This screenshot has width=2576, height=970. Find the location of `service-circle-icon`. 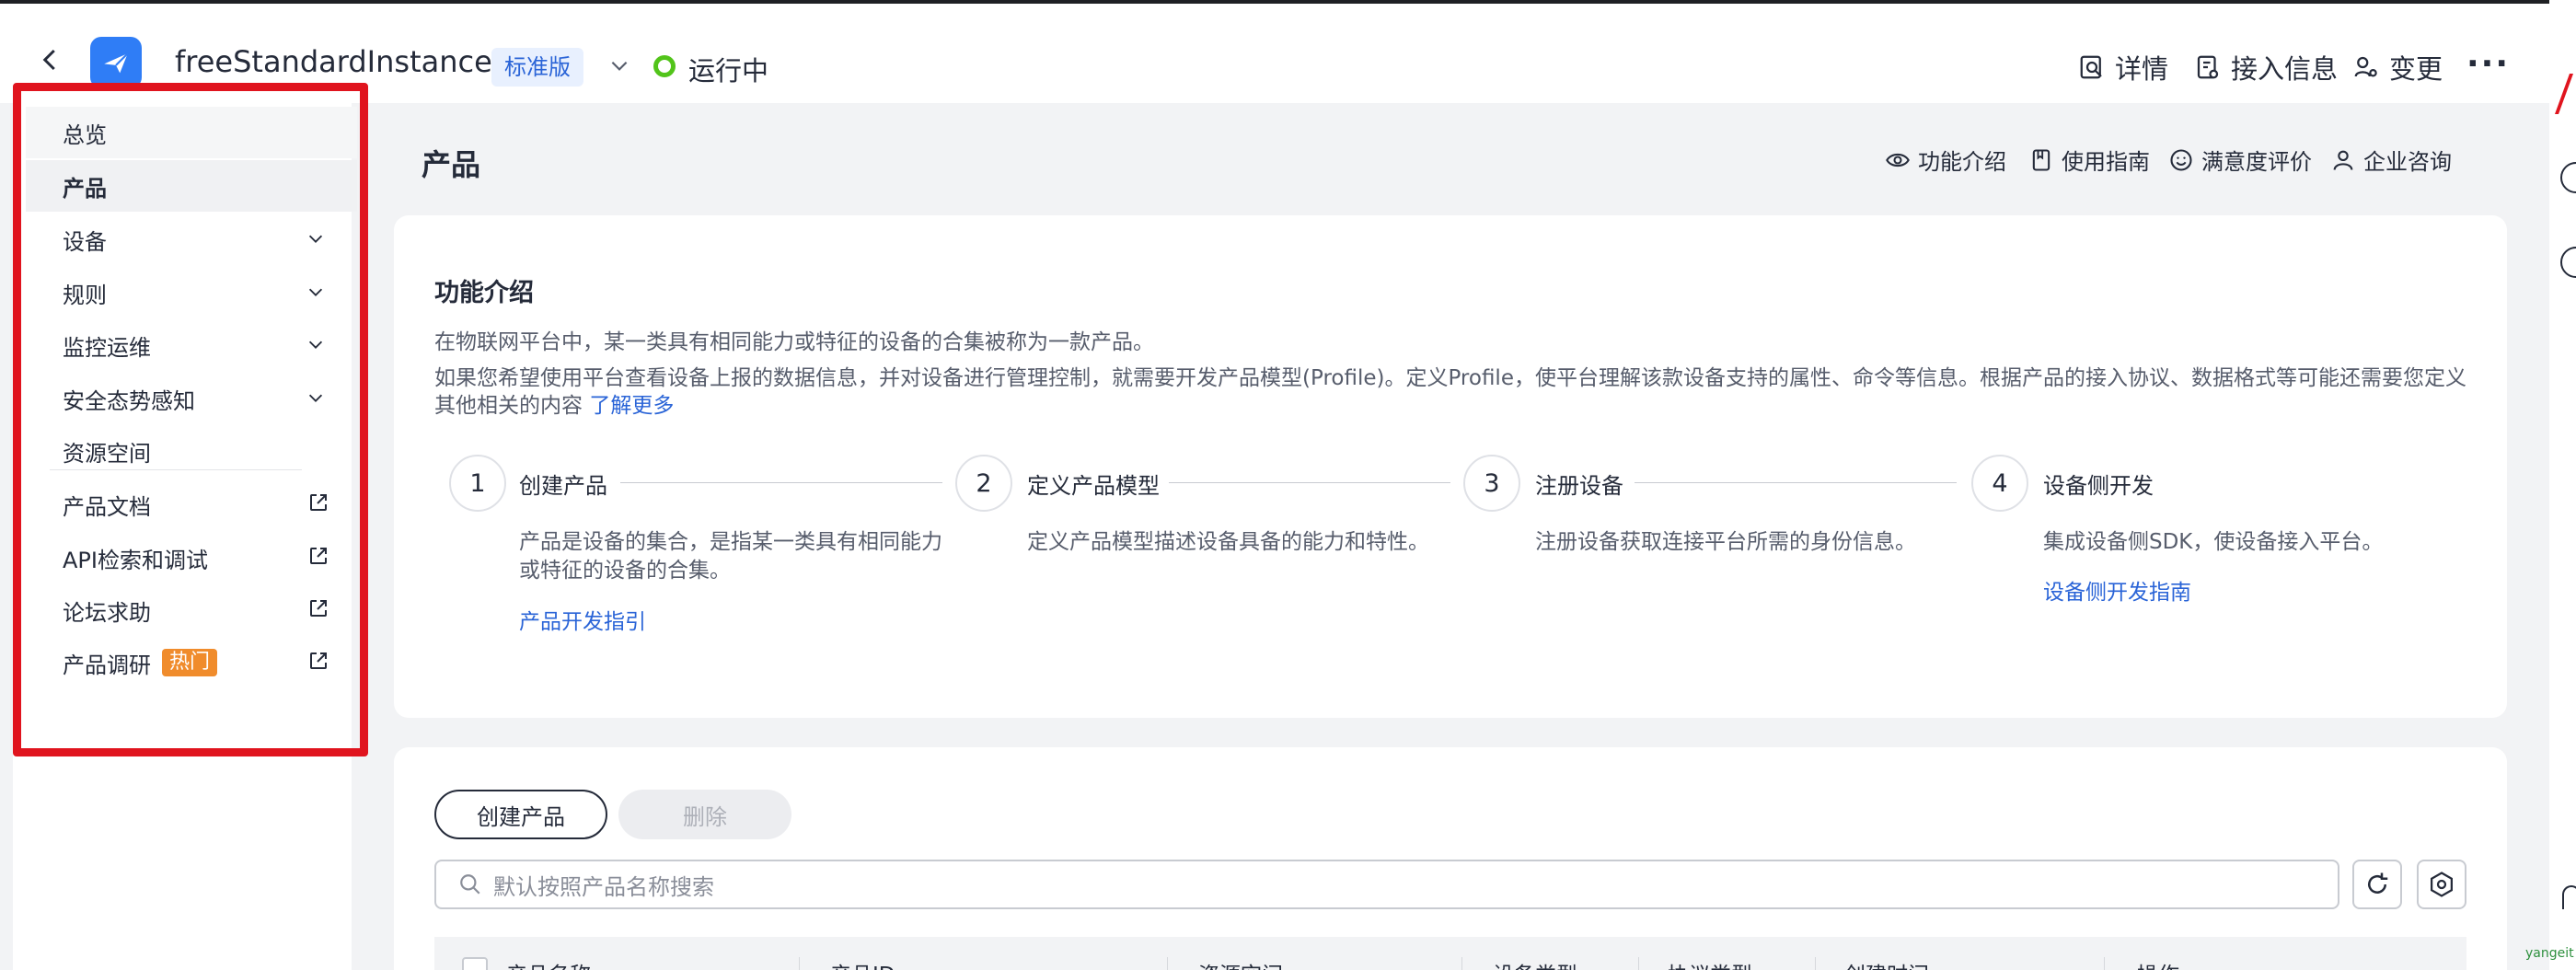

service-circle-icon is located at coordinates (2568, 262).